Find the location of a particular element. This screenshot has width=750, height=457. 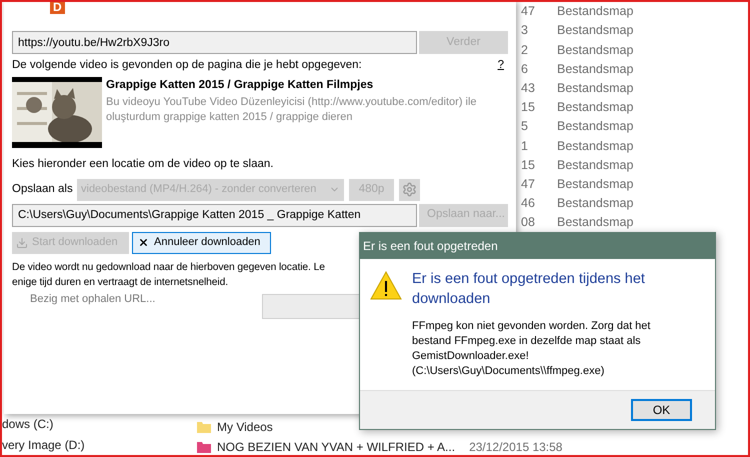

found-text: De volgende video is gevonden op de pagina die je hebt opgegeven: is located at coordinates (187, 65).